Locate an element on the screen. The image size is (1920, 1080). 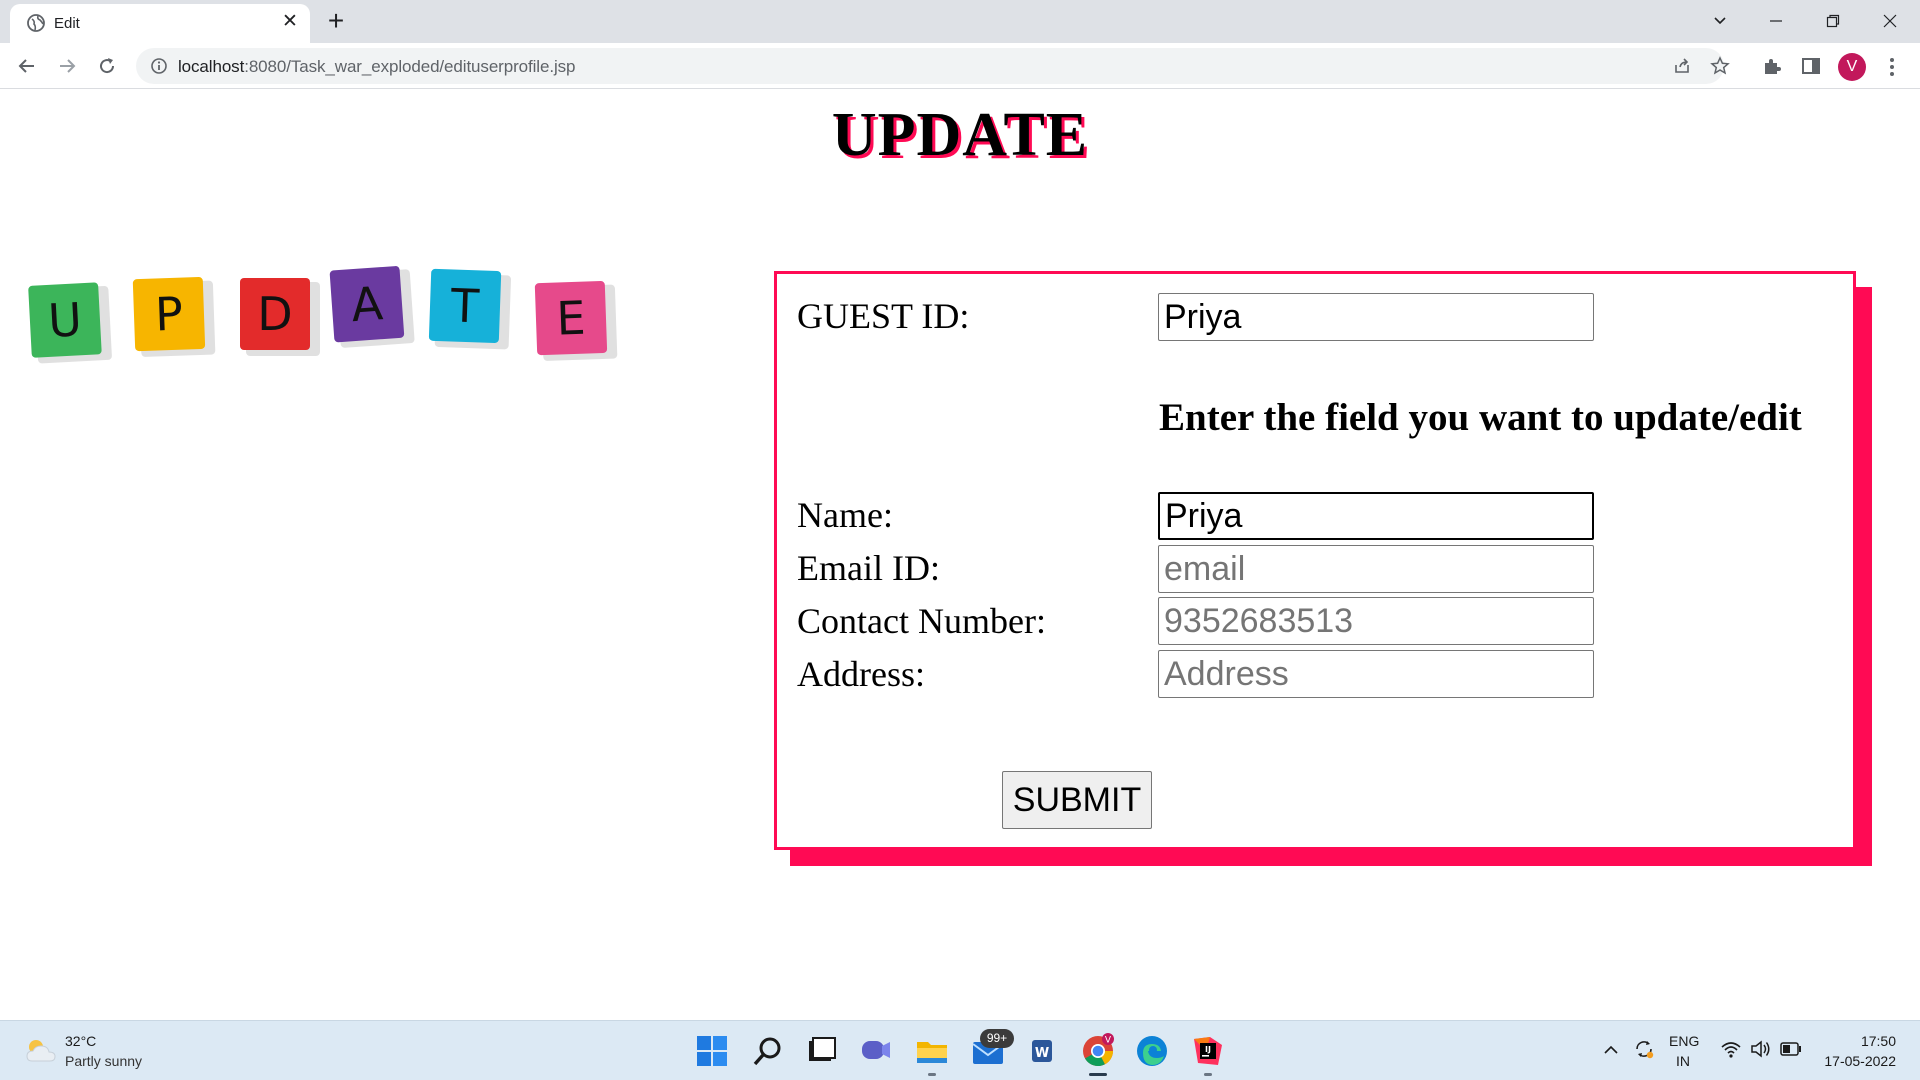
reload-button is located at coordinates (107, 66).